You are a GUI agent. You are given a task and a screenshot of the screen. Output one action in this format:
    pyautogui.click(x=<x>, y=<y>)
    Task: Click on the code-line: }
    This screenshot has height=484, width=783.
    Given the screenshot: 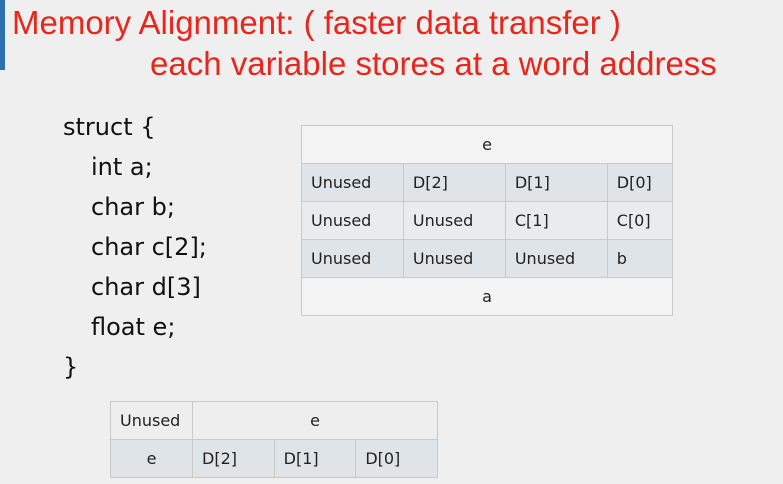 What is the action you would take?
    pyautogui.click(x=71, y=367)
    